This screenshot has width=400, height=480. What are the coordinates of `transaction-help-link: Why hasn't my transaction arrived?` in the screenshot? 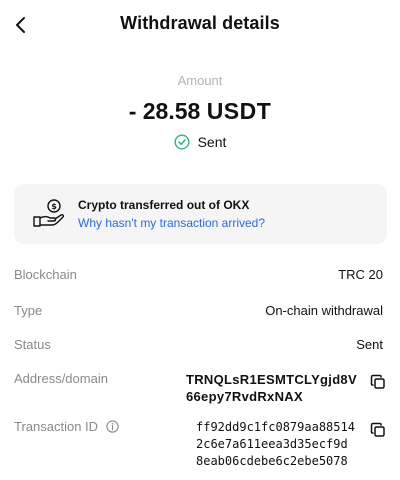 It's located at (171, 223).